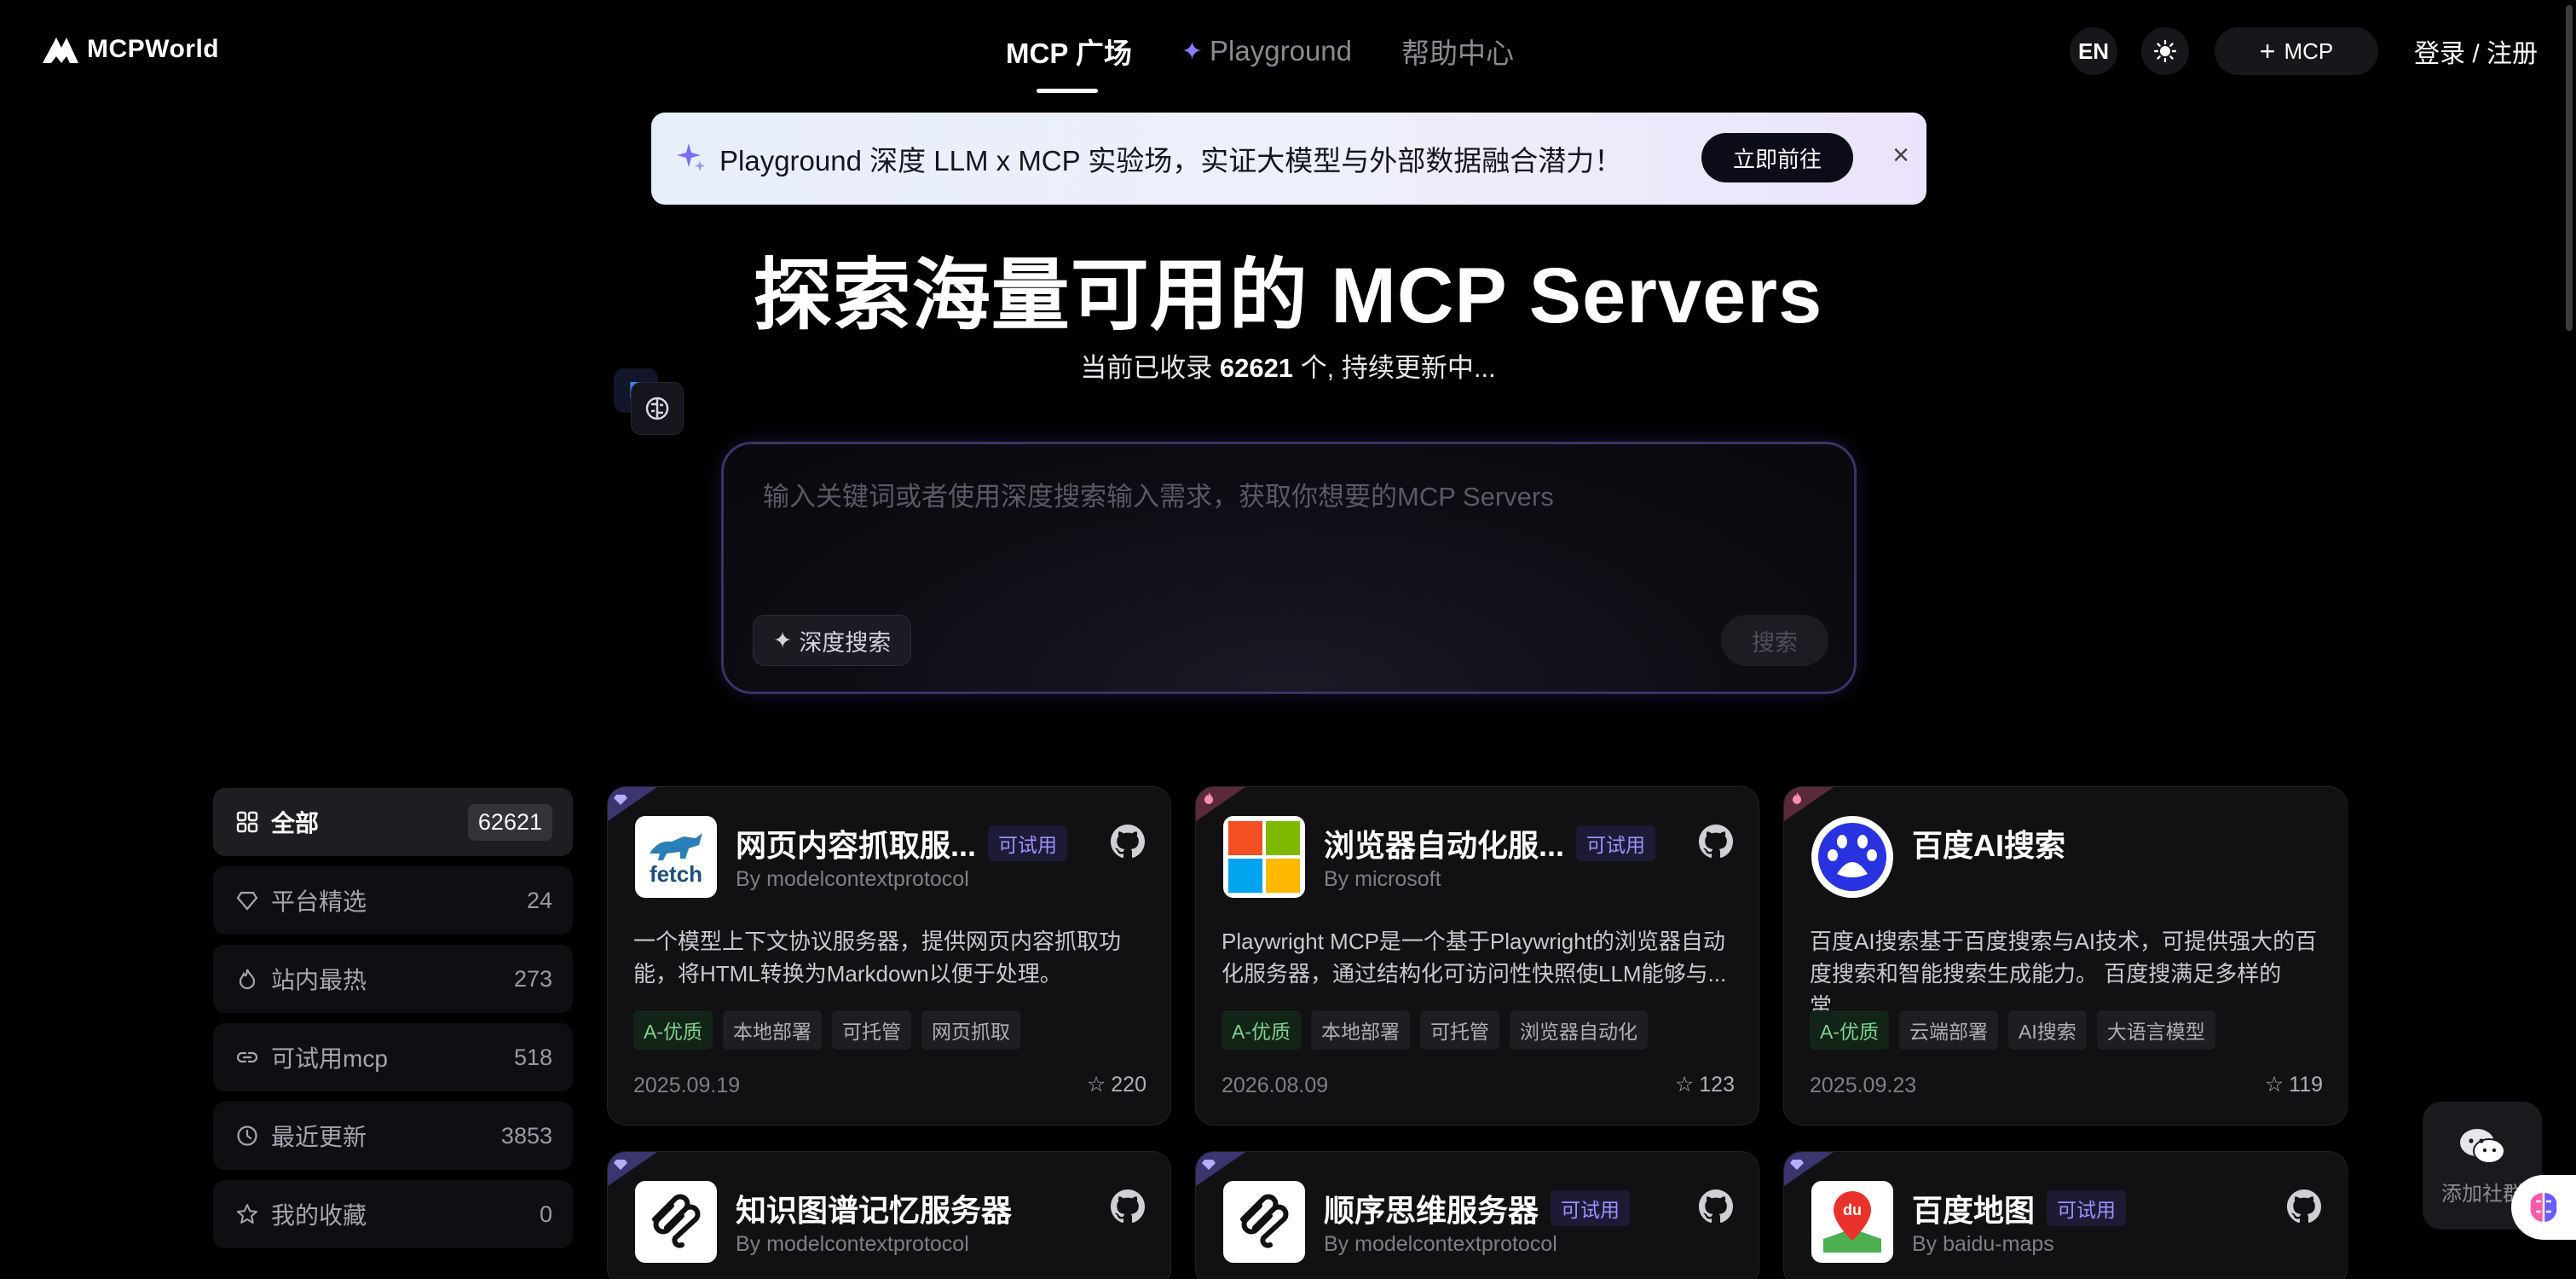 The image size is (2576, 1279). I want to click on server-card: du 百度地图 可试用 By baidu-maps, so click(2065, 1215).